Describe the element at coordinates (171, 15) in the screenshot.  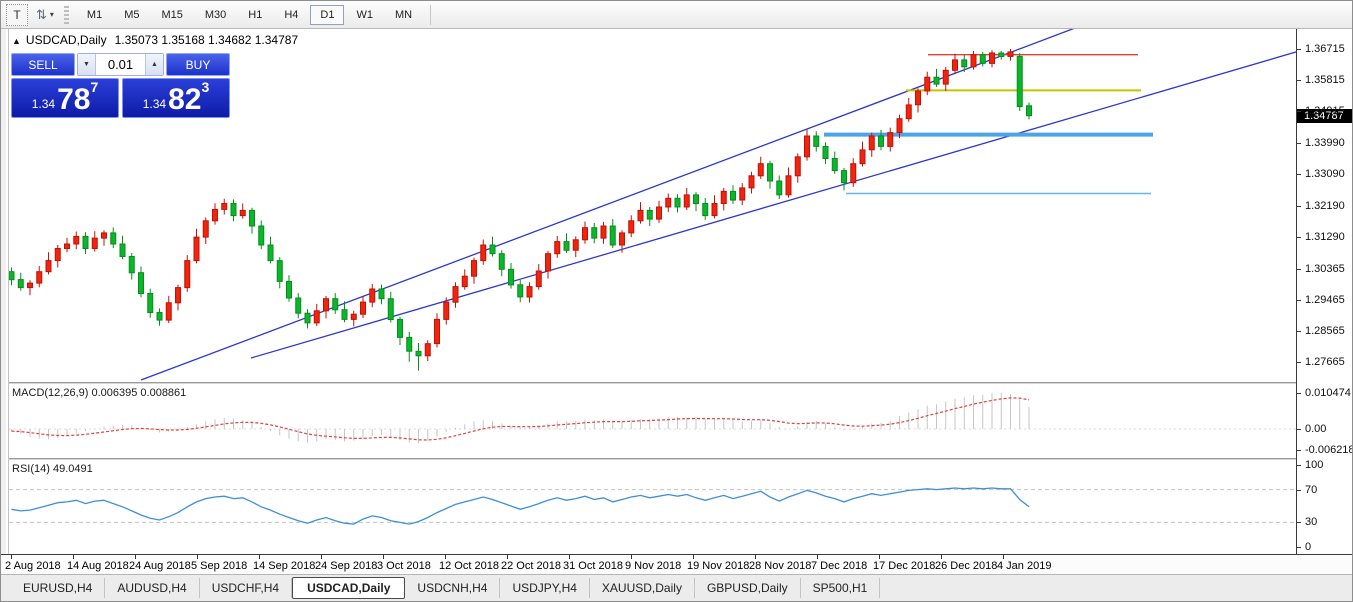
I see `timeframe-button-M15: M15` at that location.